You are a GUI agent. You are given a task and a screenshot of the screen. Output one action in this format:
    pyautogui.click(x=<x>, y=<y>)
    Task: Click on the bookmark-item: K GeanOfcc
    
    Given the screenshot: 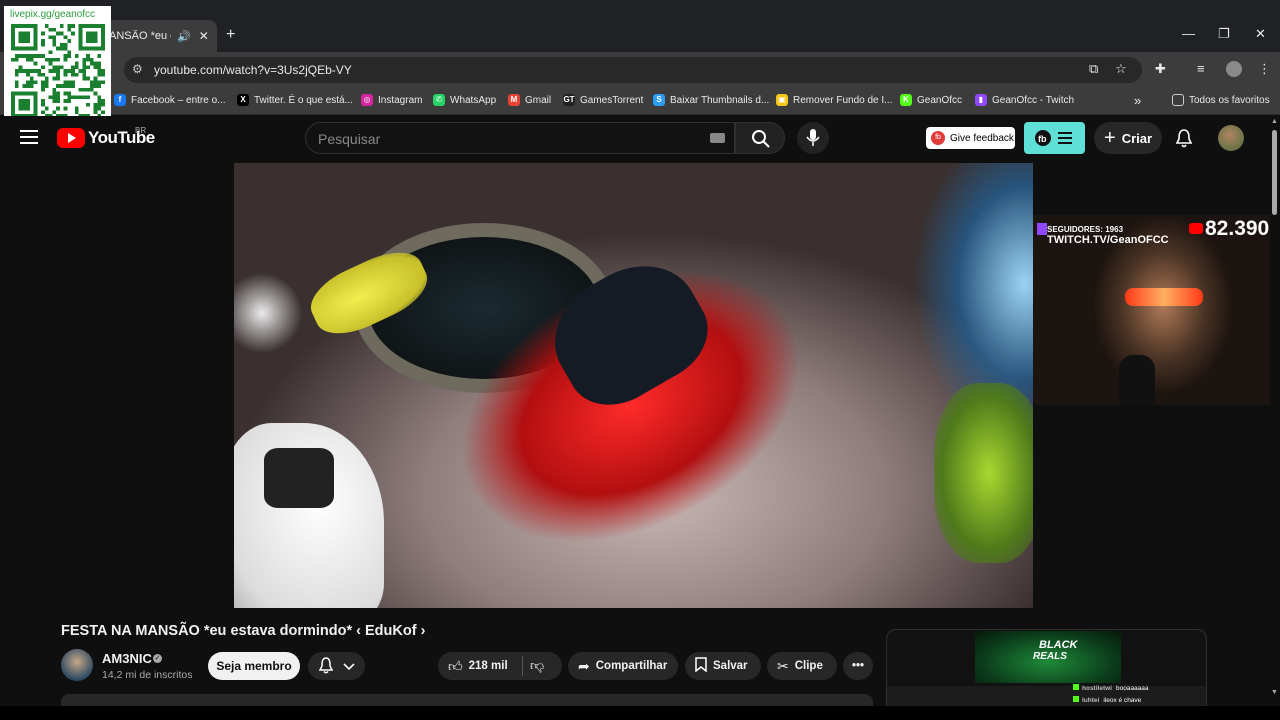 What is the action you would take?
    pyautogui.click(x=931, y=100)
    